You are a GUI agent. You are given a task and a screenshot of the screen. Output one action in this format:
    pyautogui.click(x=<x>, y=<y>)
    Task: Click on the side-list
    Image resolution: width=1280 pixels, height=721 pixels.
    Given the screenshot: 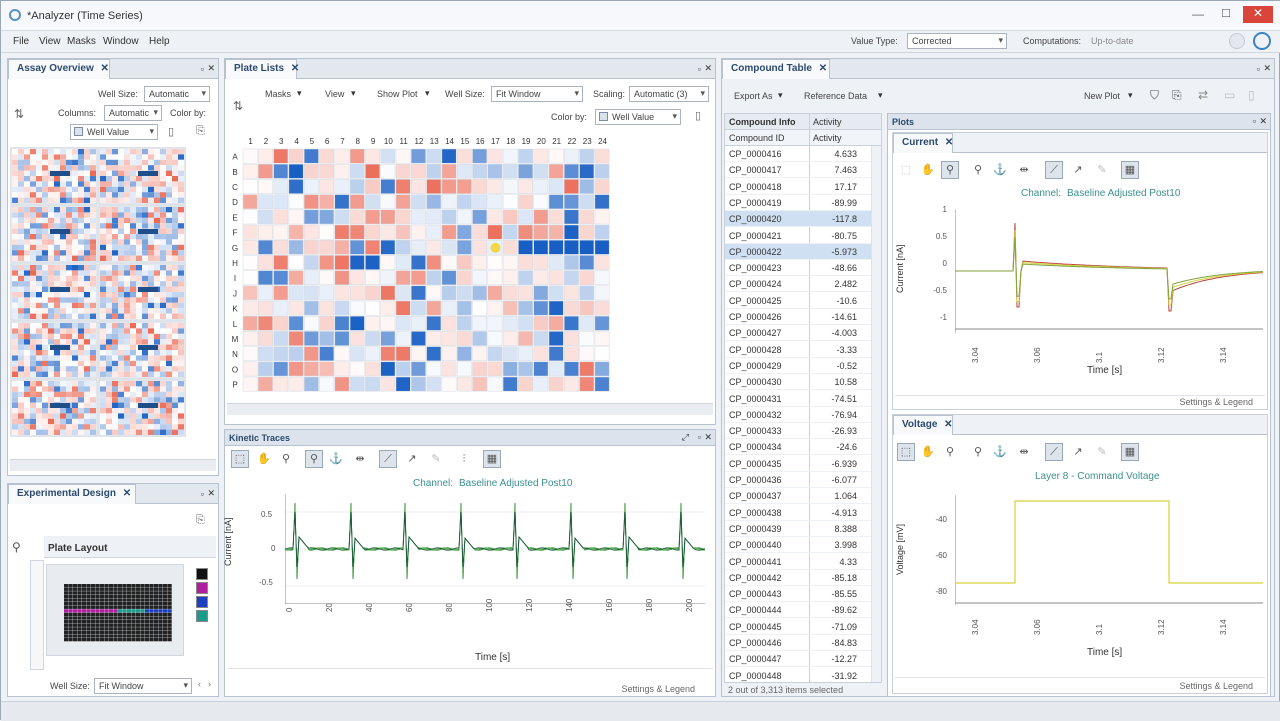 What is the action you would take?
    pyautogui.click(x=37, y=615)
    